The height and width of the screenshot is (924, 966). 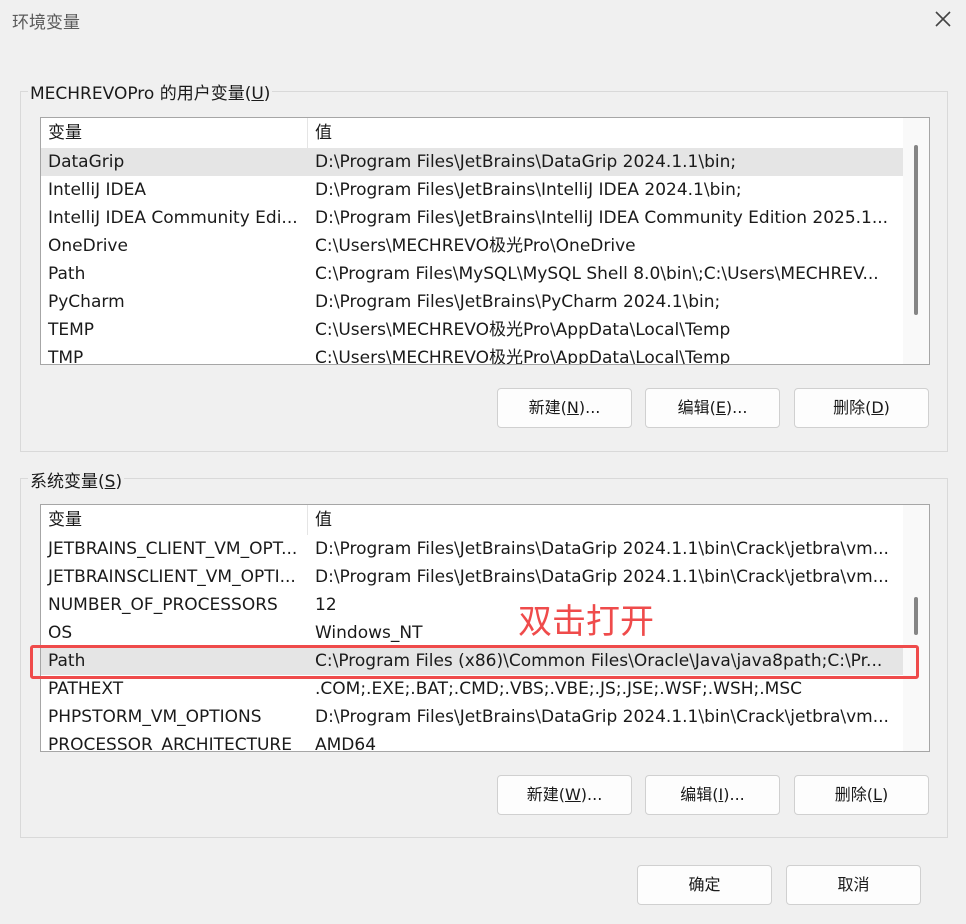 I want to click on close-icon, so click(x=943, y=19).